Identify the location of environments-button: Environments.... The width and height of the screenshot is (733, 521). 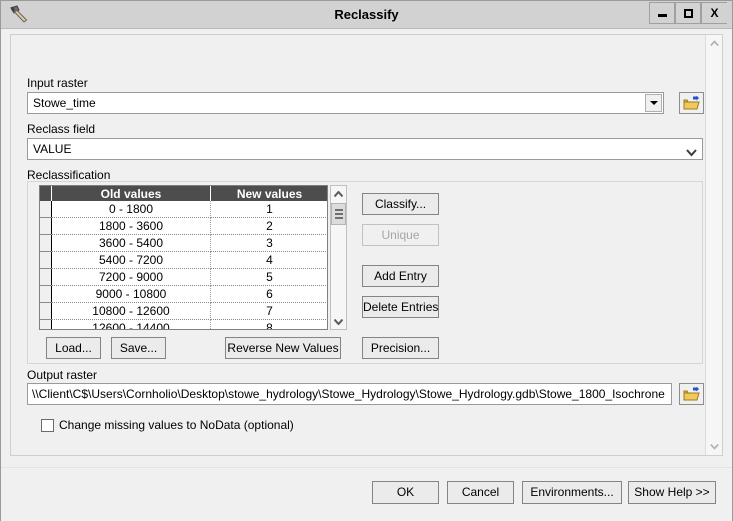
(572, 492).